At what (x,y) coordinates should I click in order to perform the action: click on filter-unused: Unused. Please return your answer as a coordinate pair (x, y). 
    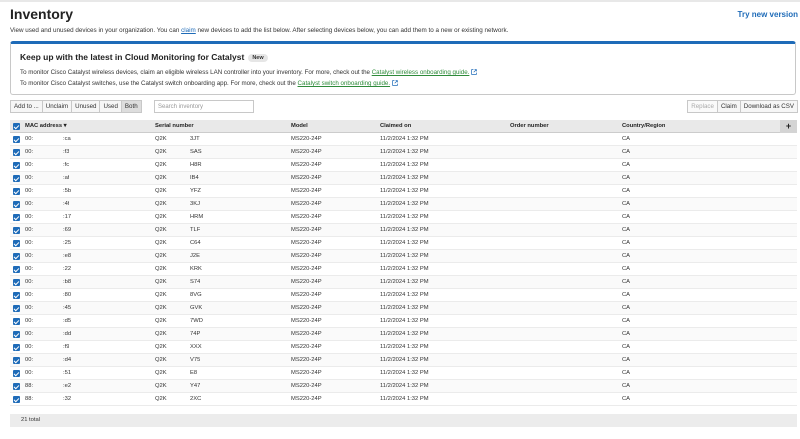
    Looking at the image, I should click on (86, 106).